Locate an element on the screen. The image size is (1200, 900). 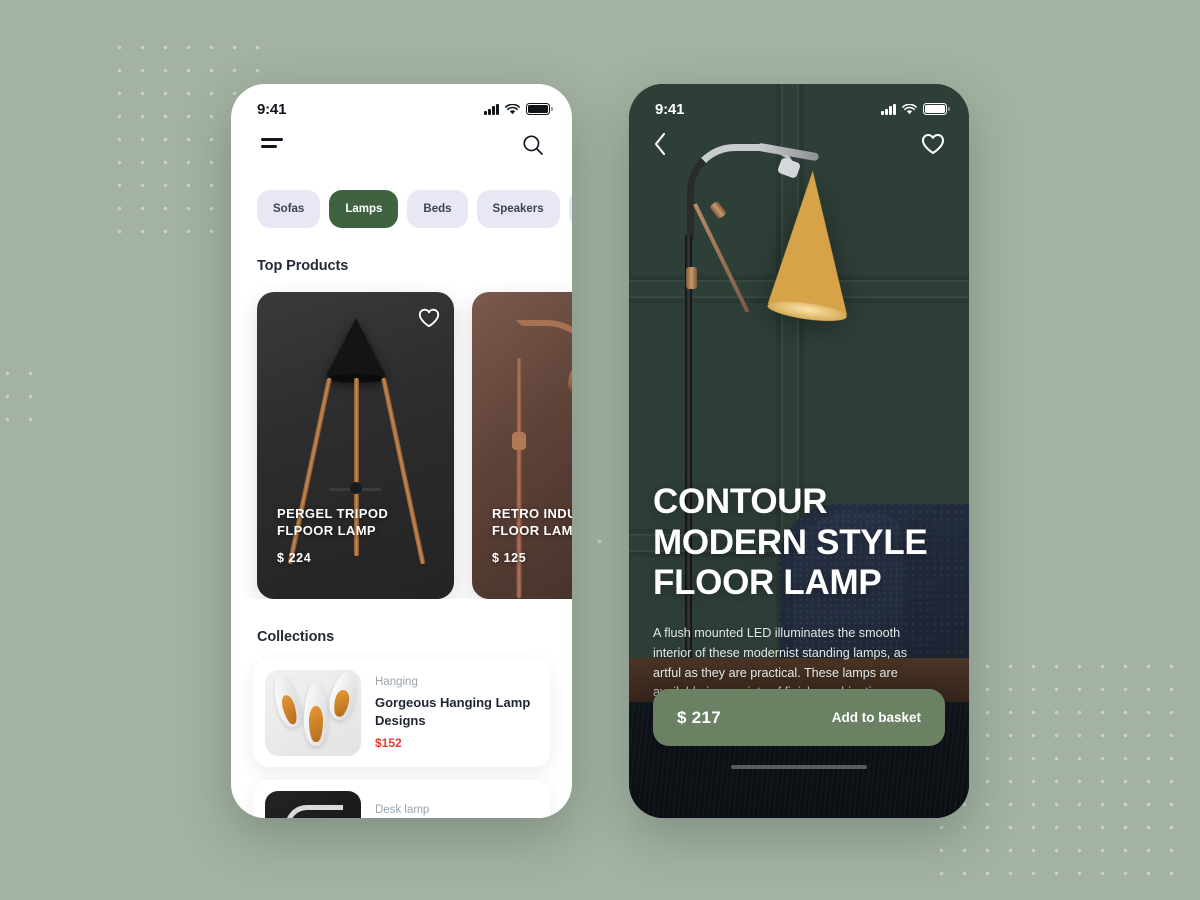
product-price: $ 125 is located at coordinates (509, 558).